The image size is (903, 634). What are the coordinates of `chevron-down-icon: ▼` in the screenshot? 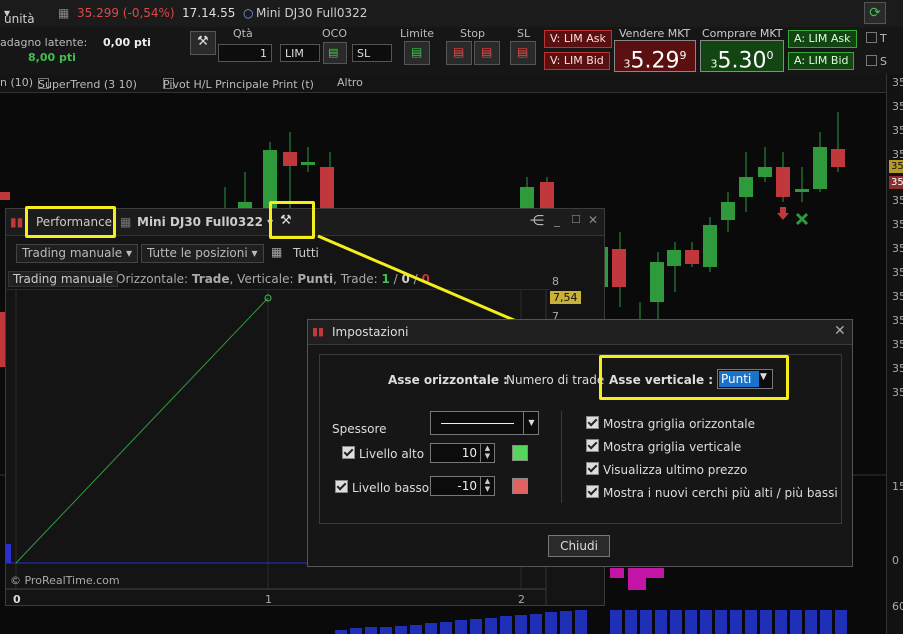 It's located at (531, 423).